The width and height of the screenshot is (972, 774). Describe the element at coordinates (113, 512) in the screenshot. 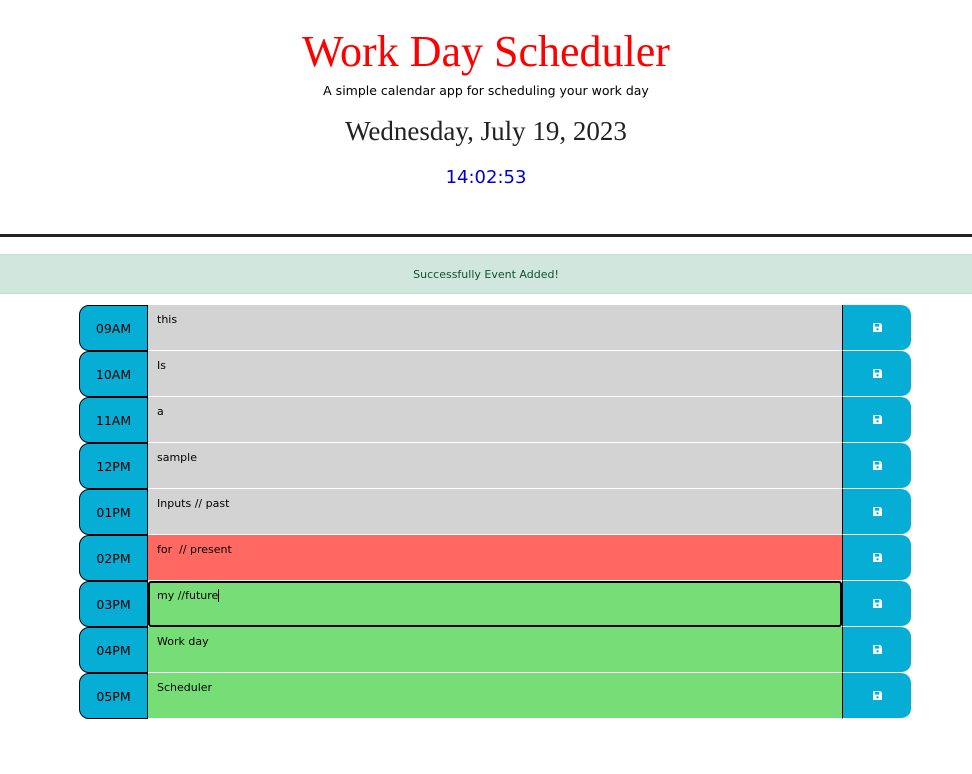

I see `hour-label: 01PM` at that location.